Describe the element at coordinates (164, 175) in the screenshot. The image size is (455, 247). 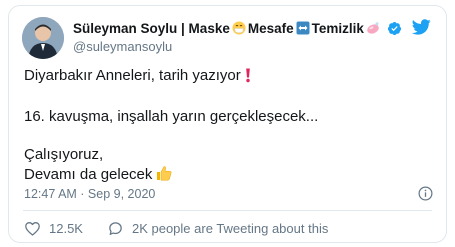
I see `thumbs-up-icon` at that location.